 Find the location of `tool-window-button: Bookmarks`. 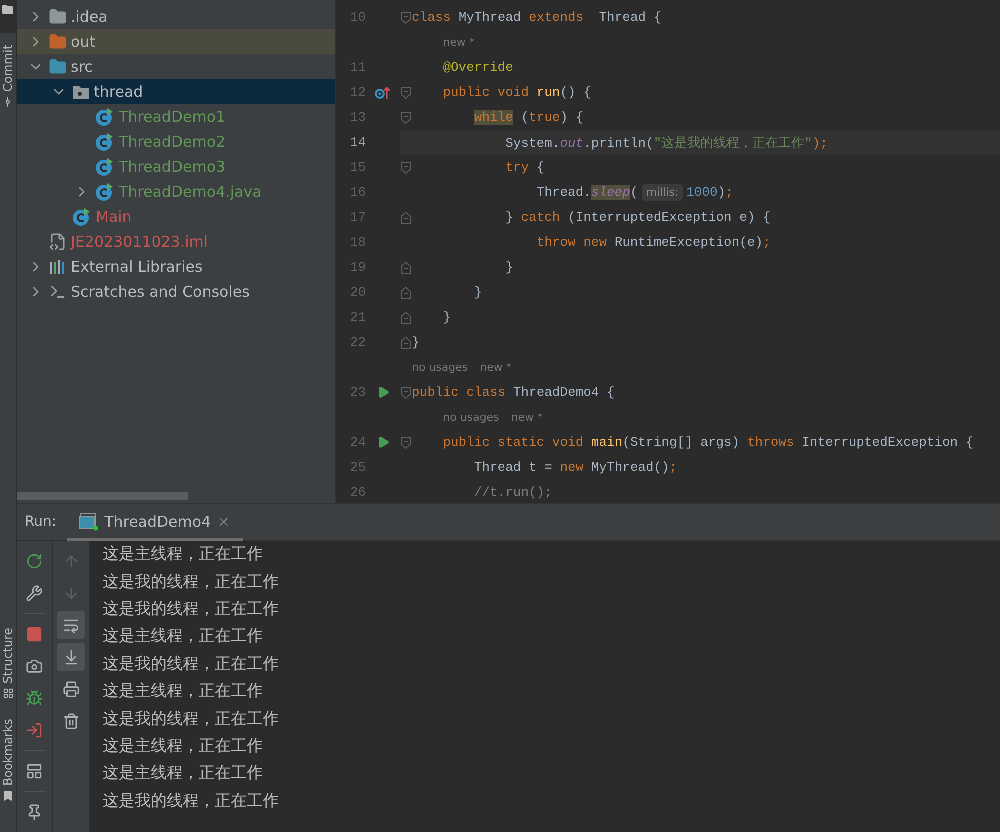

tool-window-button: Bookmarks is located at coordinates (8, 752).